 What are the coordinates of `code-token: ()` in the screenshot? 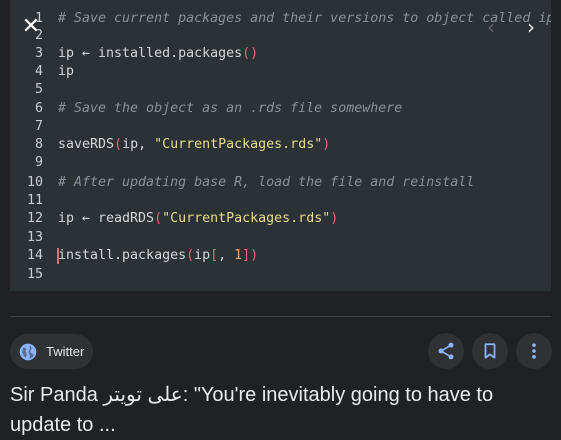 It's located at (250, 53).